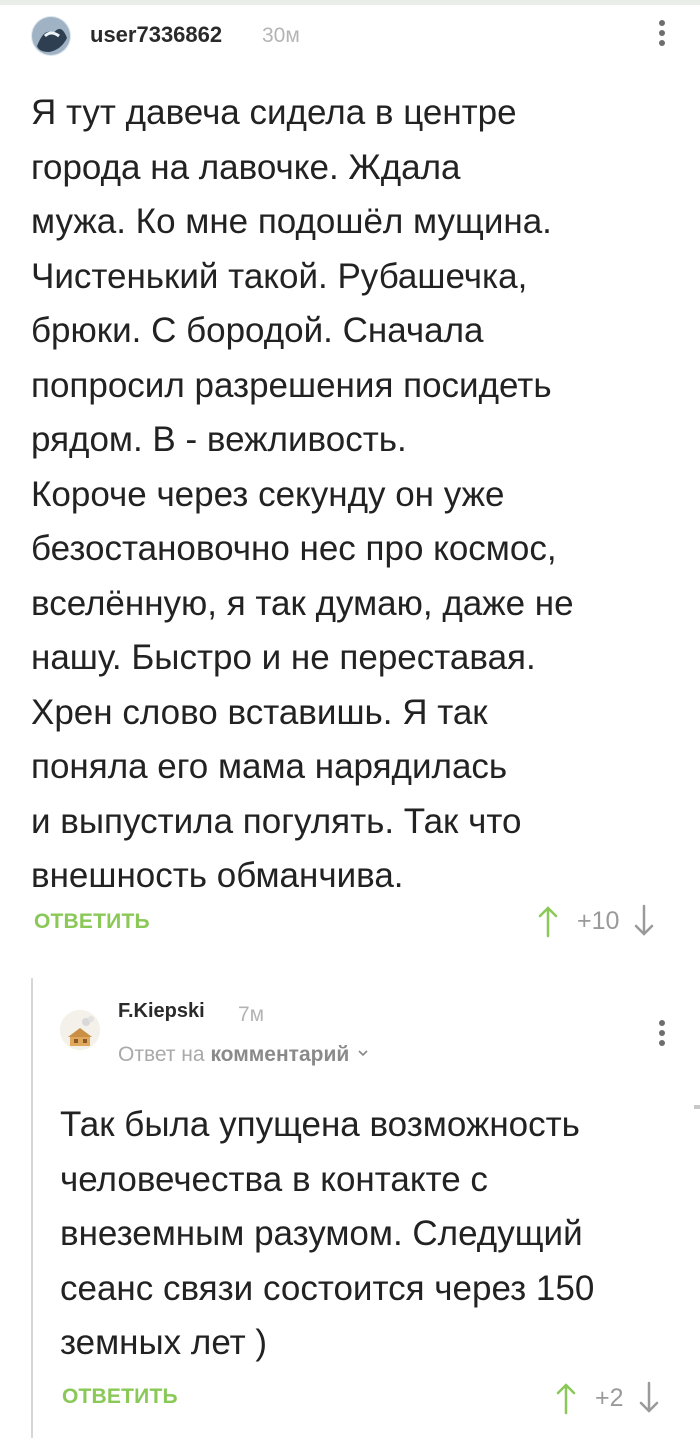 This screenshot has width=700, height=1438. I want to click on rating-value: +2, so click(609, 1397).